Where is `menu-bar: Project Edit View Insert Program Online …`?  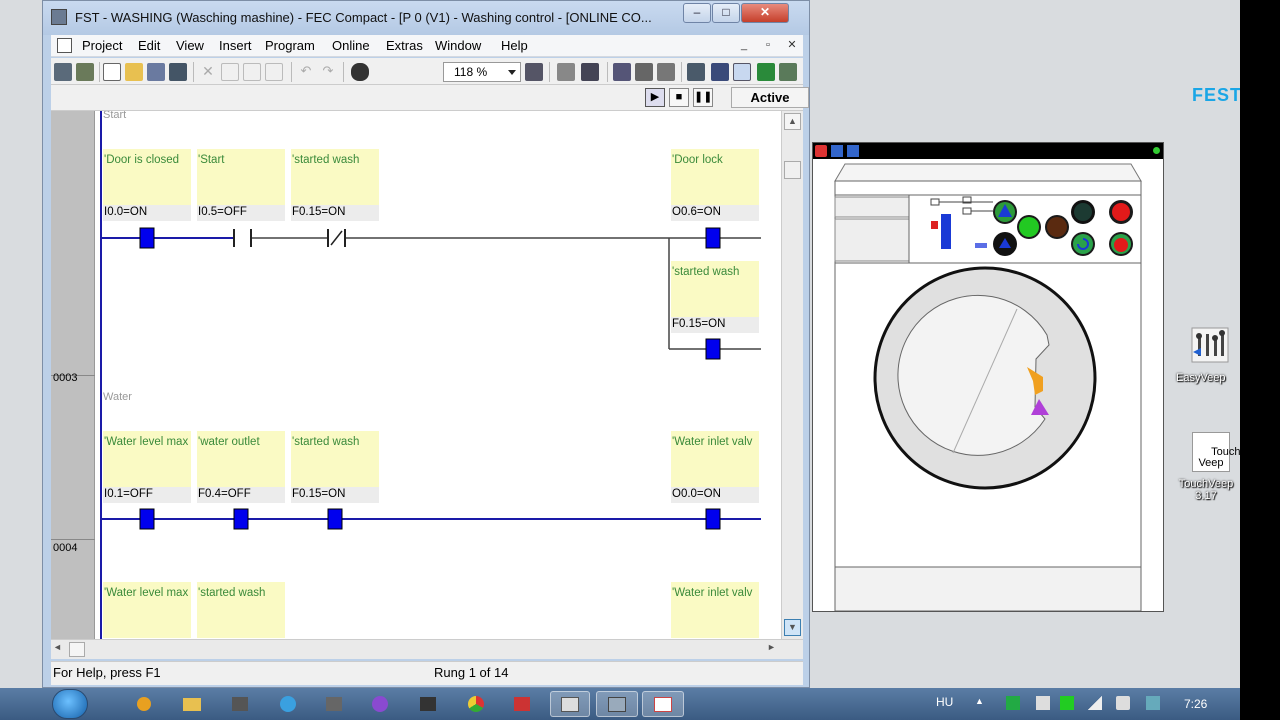 menu-bar: Project Edit View Insert Program Online … is located at coordinates (427, 46).